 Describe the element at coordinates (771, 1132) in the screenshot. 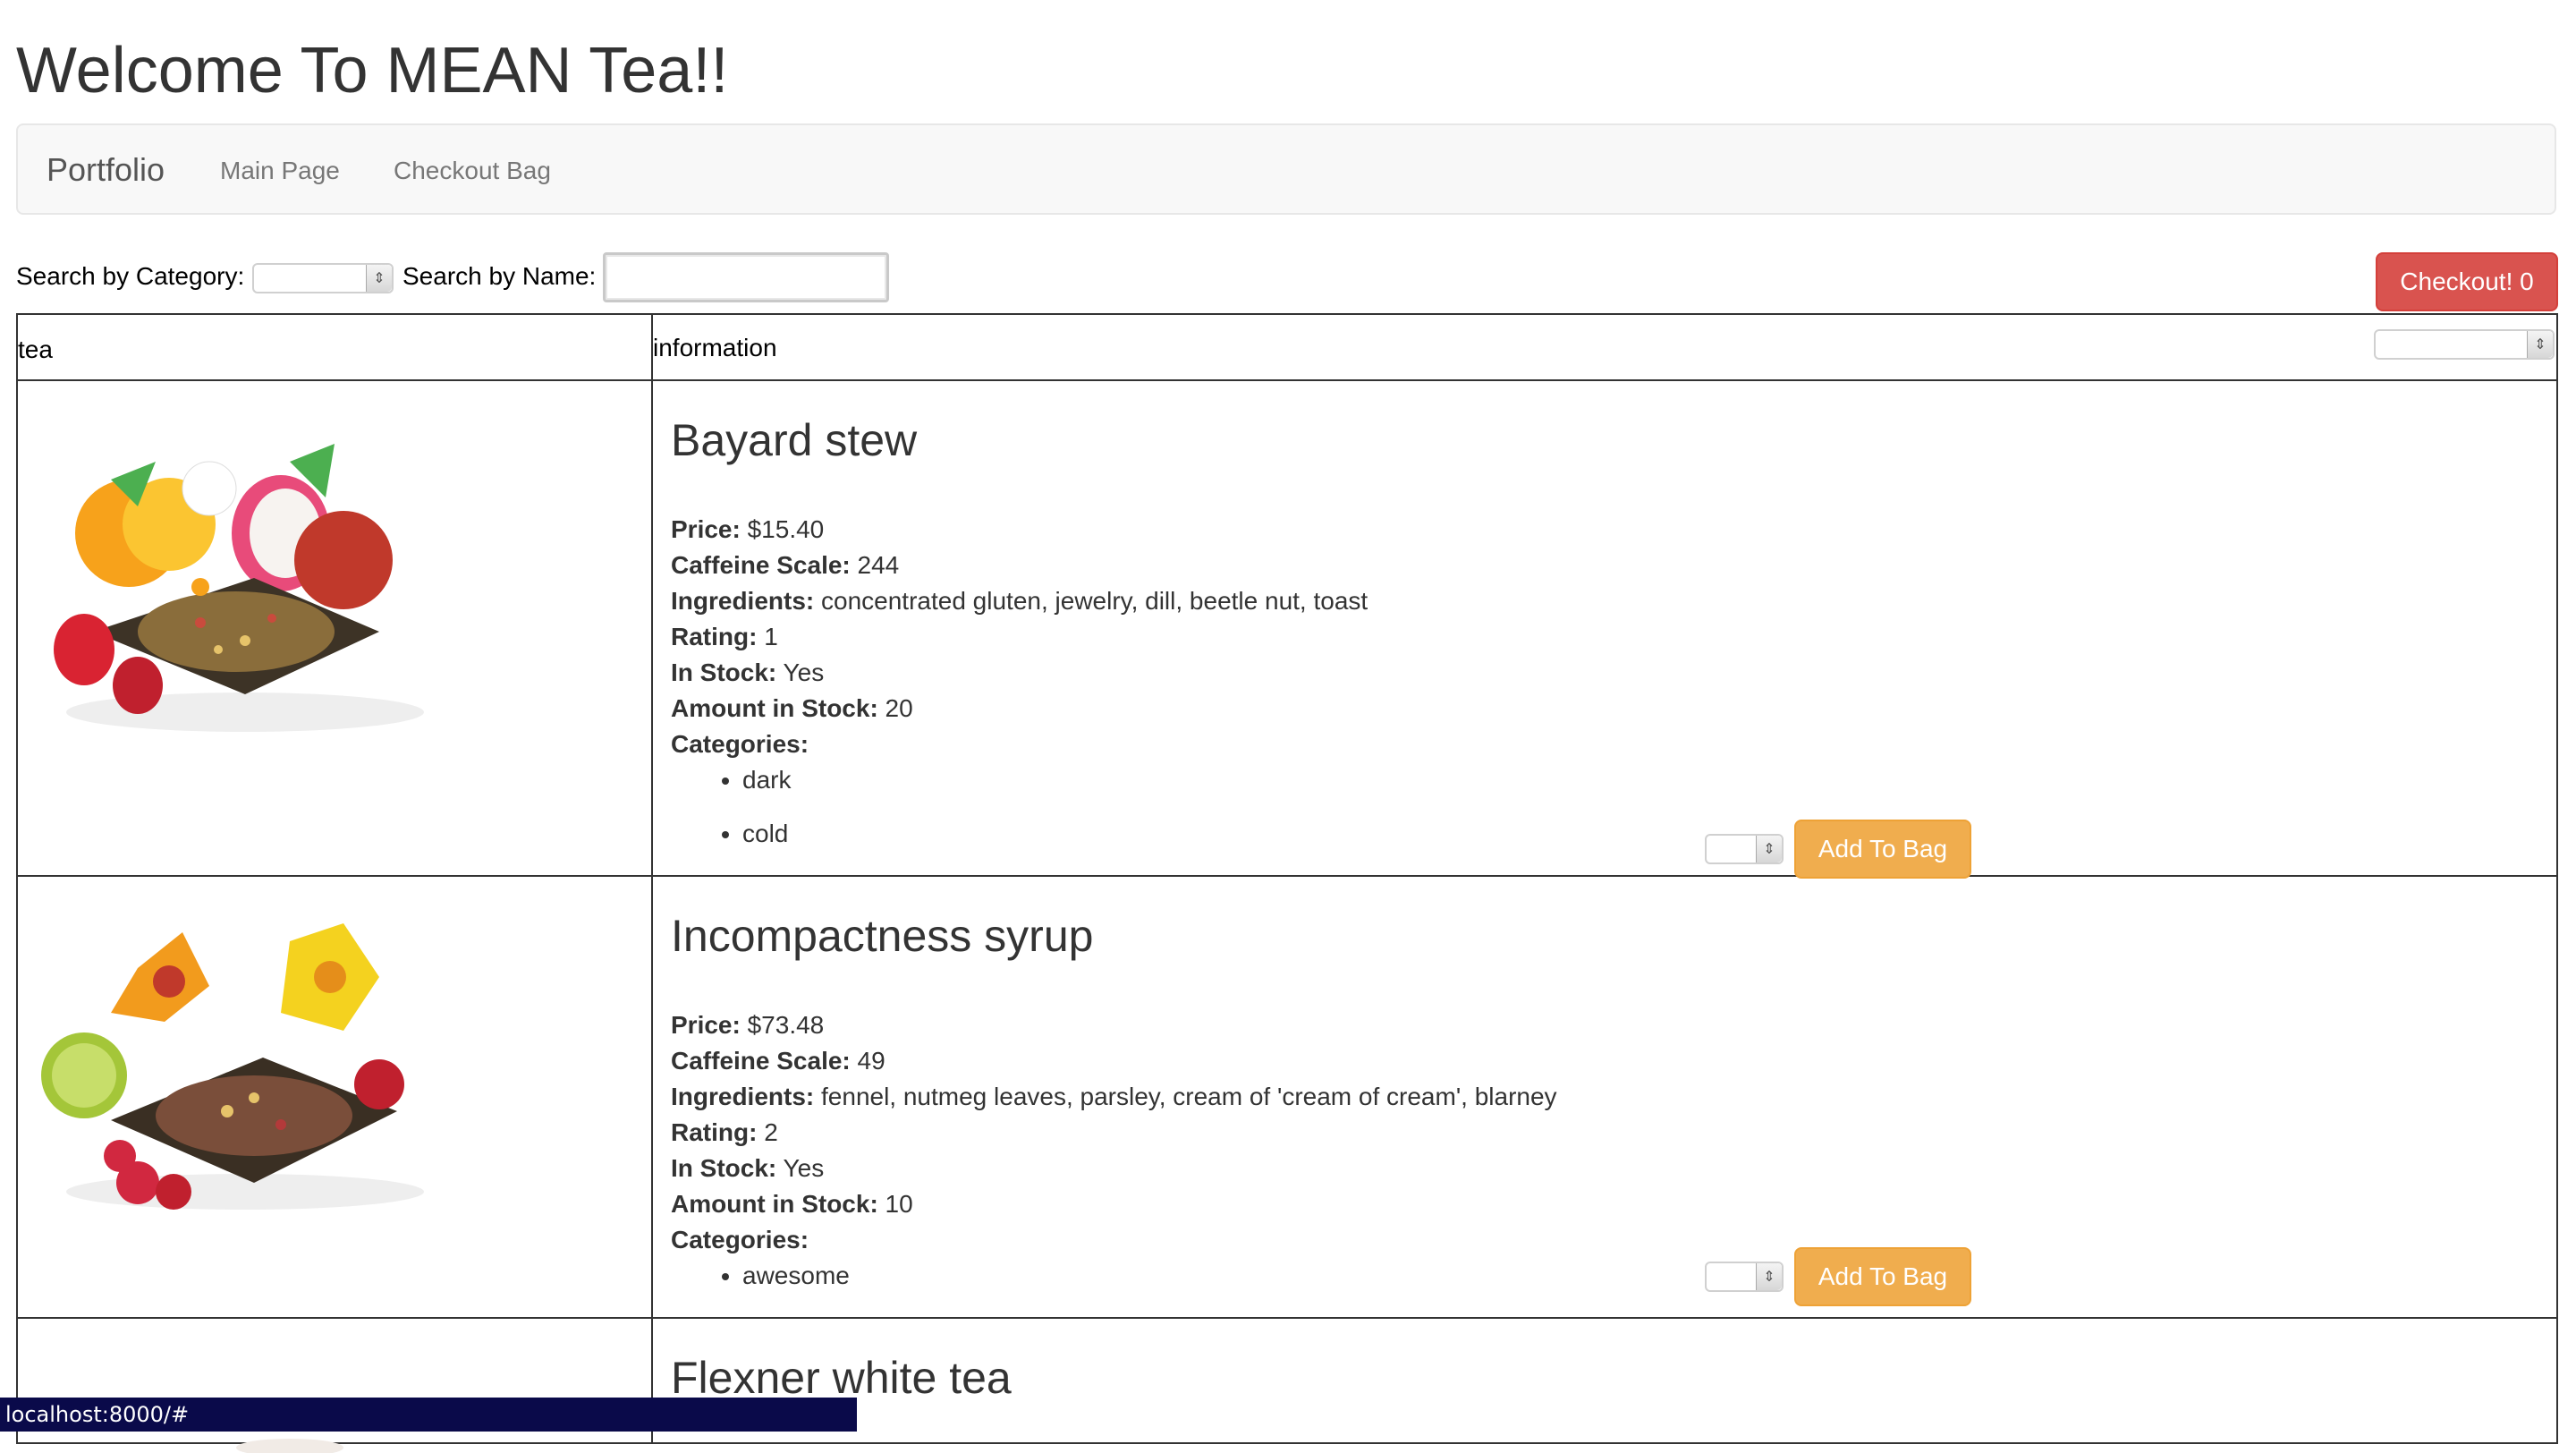

I see `rating-value: 2` at that location.